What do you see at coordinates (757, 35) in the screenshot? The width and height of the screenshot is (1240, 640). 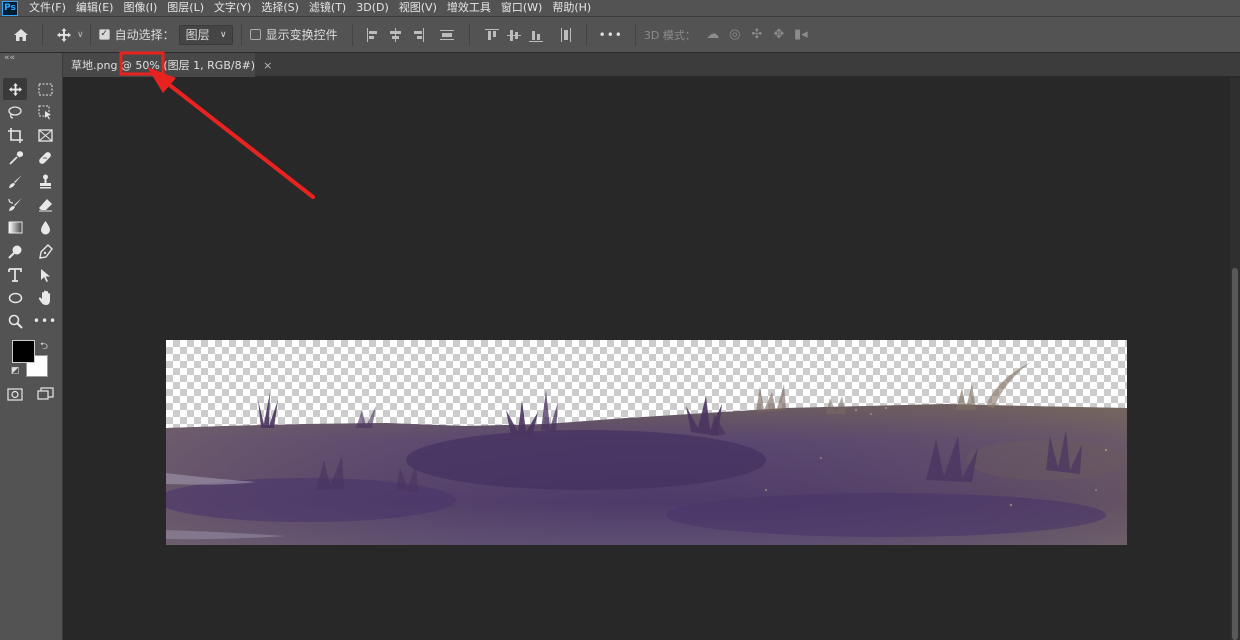 I see `drag-3d-icon: ✣` at bounding box center [757, 35].